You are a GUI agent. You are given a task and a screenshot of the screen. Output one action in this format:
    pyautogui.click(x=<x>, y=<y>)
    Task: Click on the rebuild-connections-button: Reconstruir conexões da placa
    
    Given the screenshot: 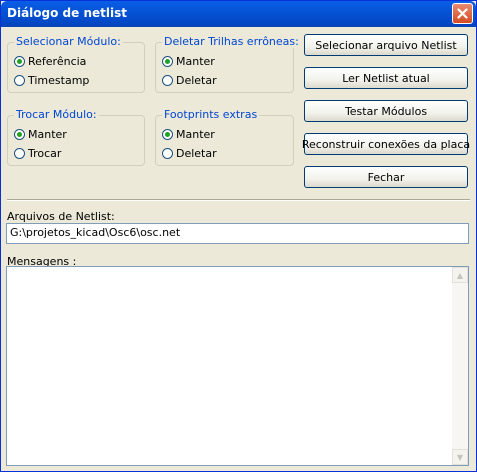 What is the action you would take?
    pyautogui.click(x=386, y=144)
    